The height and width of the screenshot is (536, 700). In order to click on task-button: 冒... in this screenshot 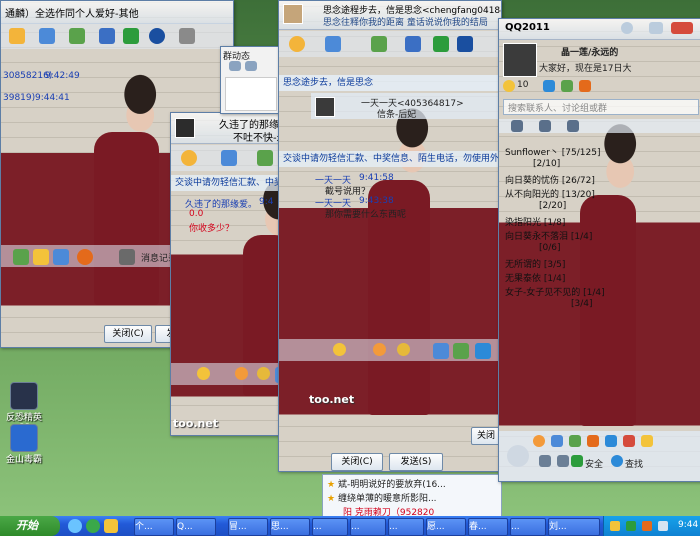, I will do `click(248, 527)`.